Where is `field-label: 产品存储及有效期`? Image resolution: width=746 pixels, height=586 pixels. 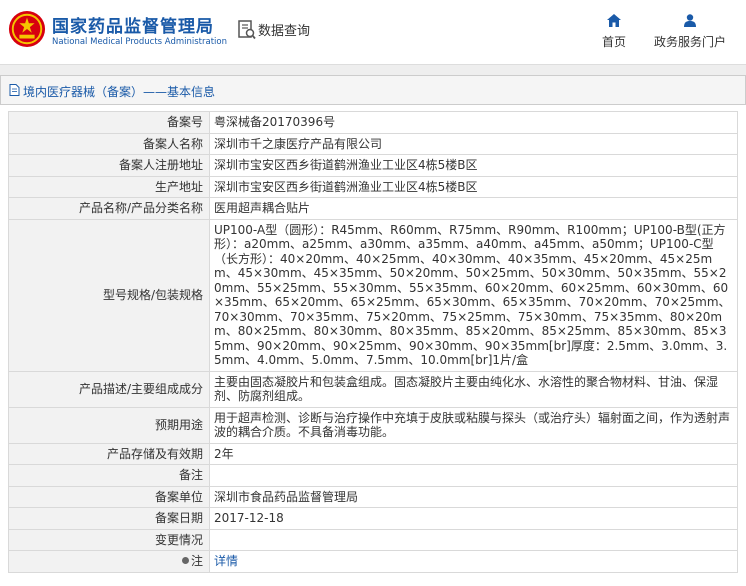
field-label: 产品存储及有效期 is located at coordinates (109, 453).